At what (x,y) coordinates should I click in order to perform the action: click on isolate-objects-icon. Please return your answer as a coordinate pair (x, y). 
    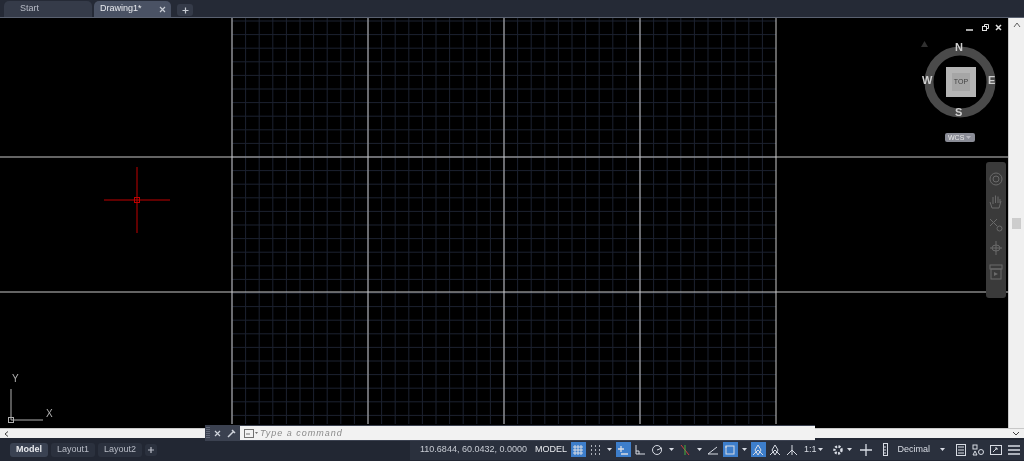
    Looking at the image, I should click on (978, 449).